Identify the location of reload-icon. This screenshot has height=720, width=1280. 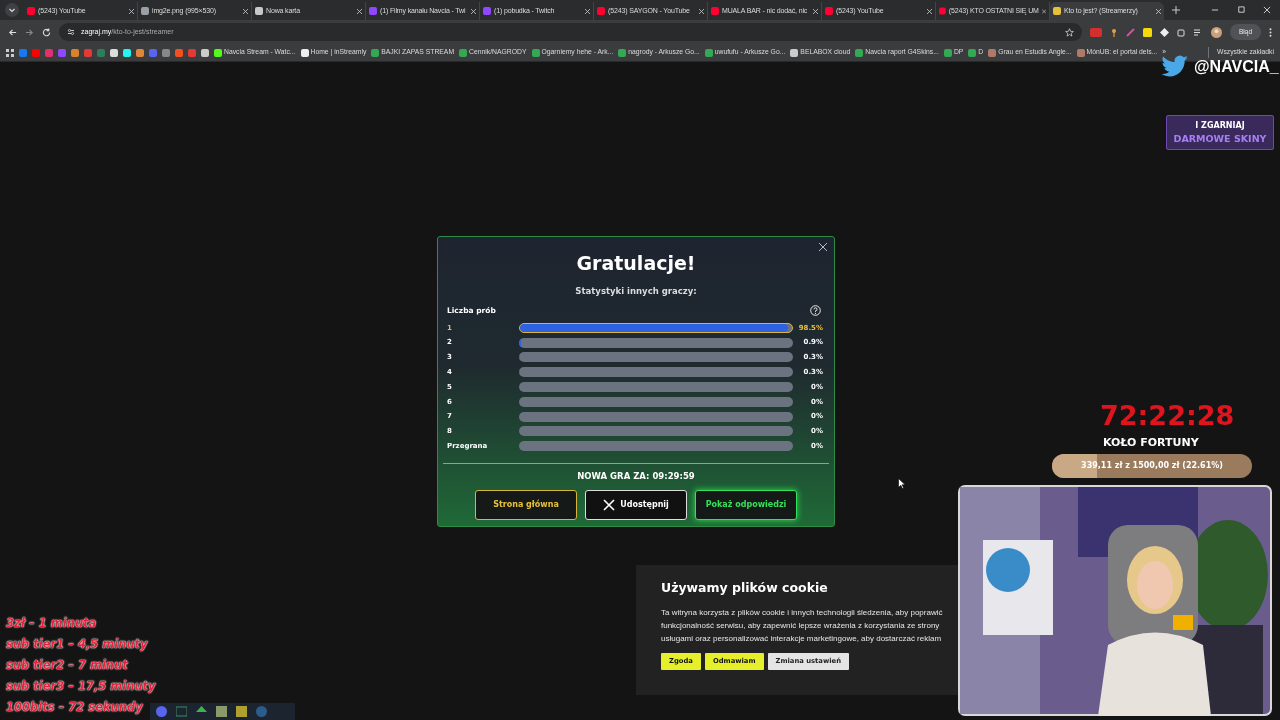
(46, 32).